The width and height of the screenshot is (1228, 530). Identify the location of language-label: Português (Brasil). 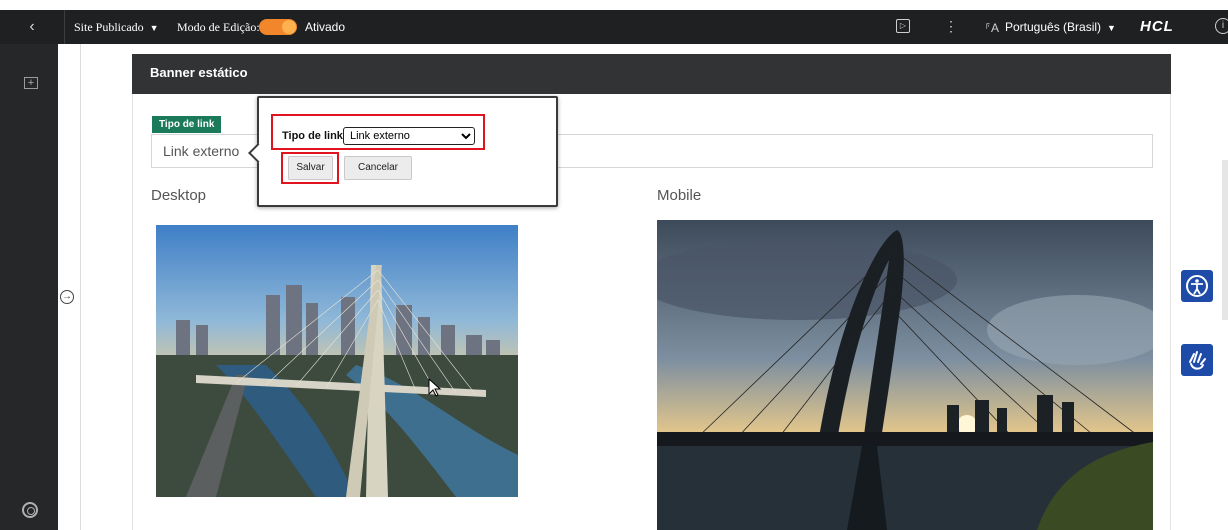
(1053, 27).